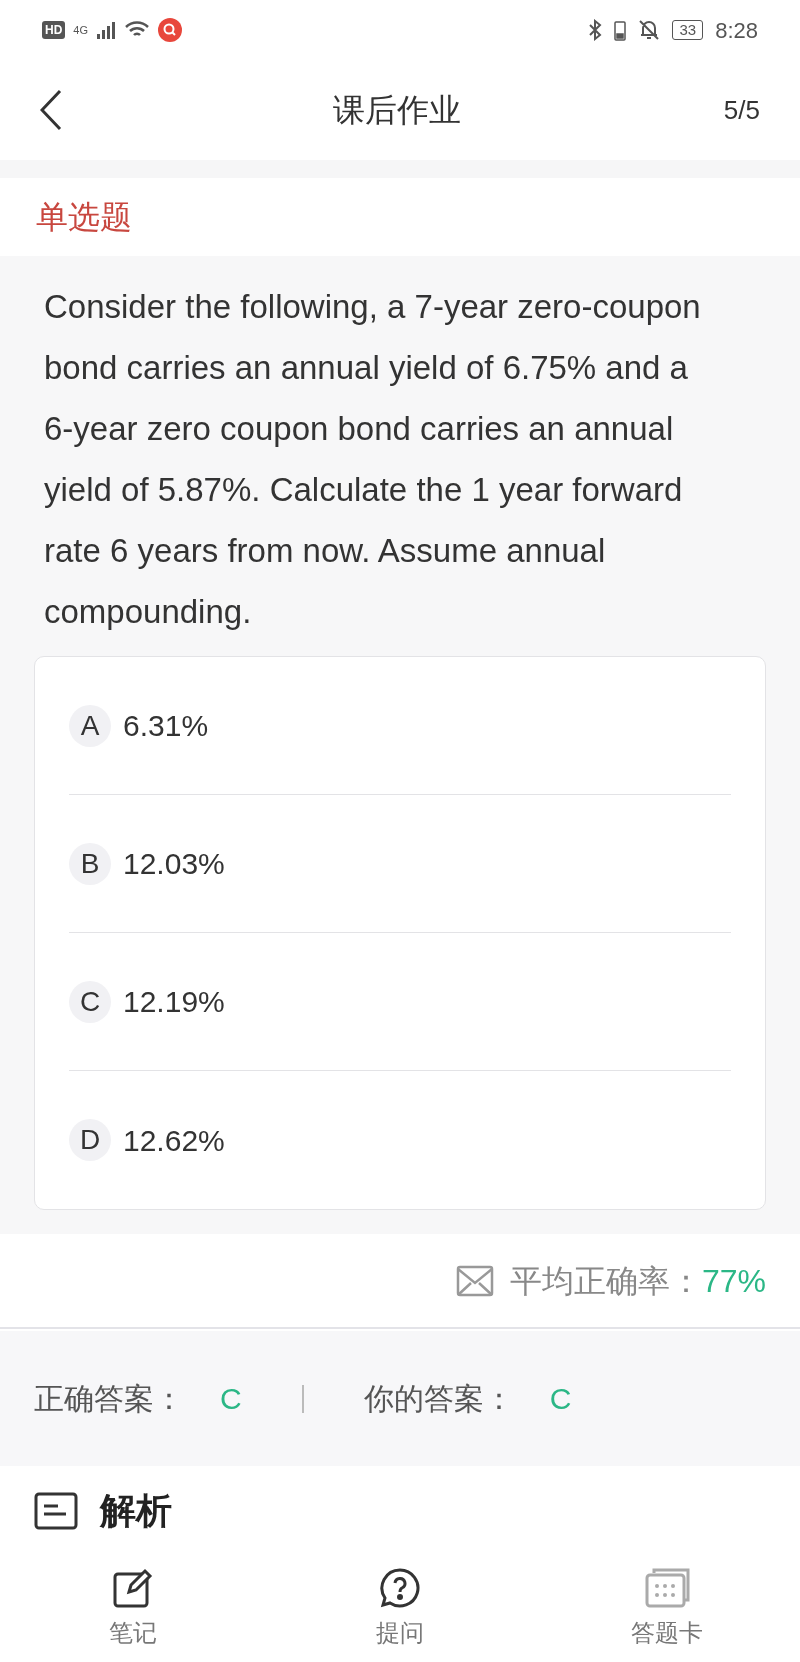  I want to click on signal-icon, so click(106, 30).